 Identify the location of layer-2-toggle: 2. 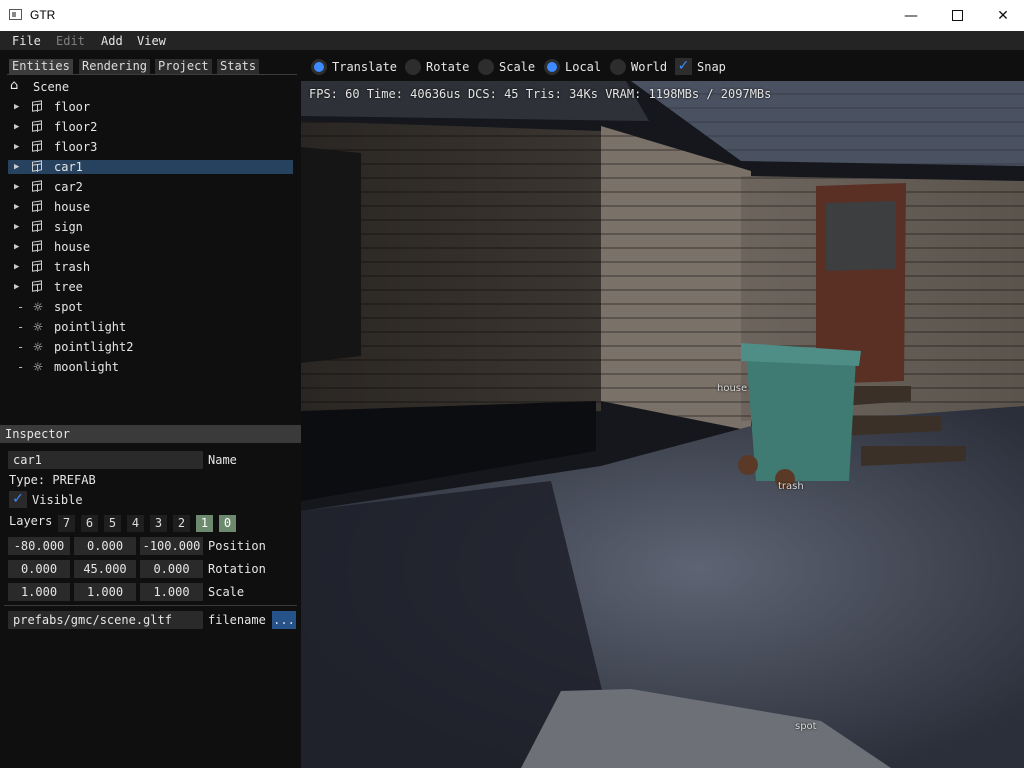
(181, 523).